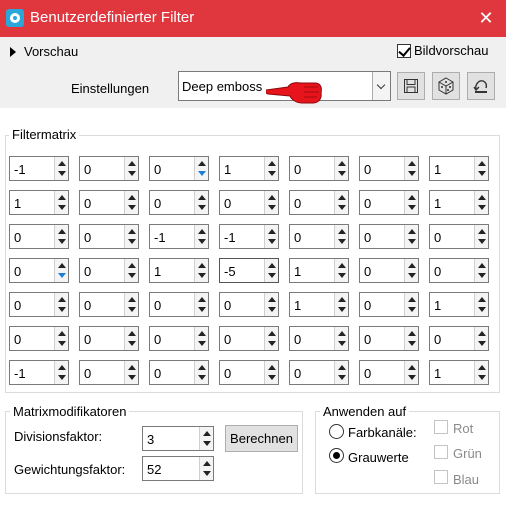  What do you see at coordinates (179, 372) in the screenshot?
I see `matrix-cell-r7-c3: 0` at bounding box center [179, 372].